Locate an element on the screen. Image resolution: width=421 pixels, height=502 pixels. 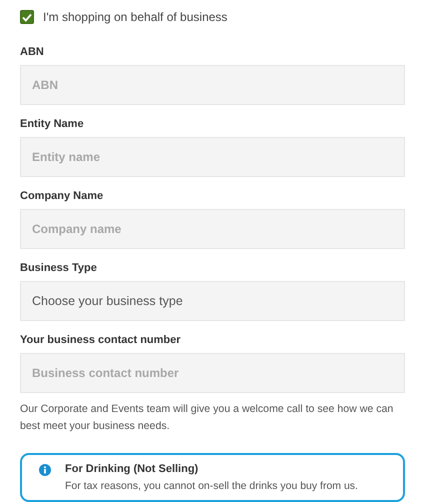
help-text: Our Corporate and Events team will give you a welcome call to see how we can best meet your business needs. is located at coordinates (207, 418).